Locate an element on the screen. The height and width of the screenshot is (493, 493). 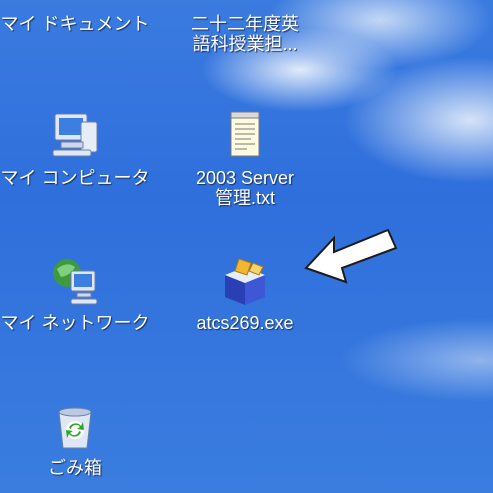
desktop-icon-my-documents: マイ ドキュメント is located at coordinates (75, 24).